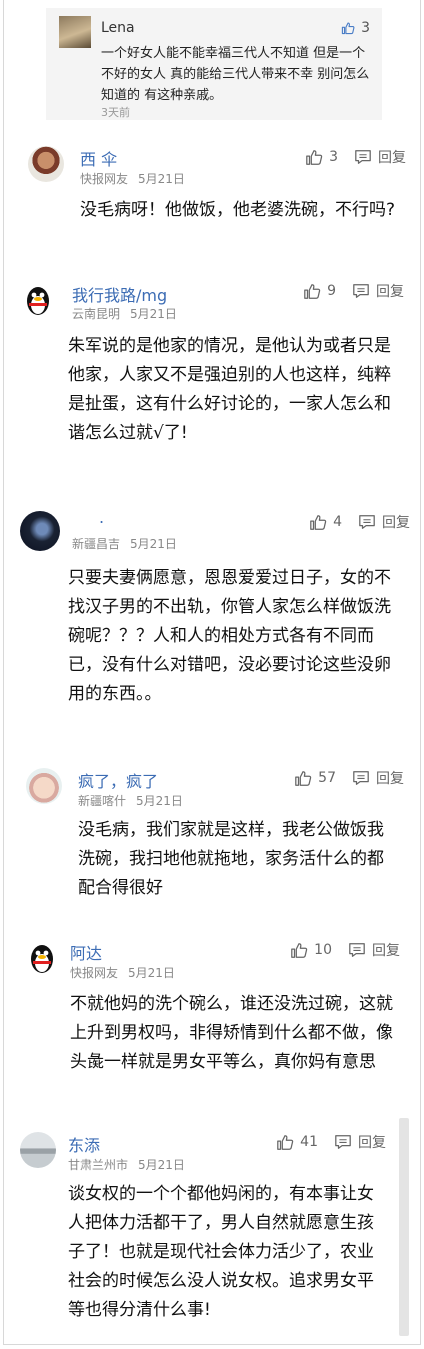 Image resolution: width=424 pixels, height=1349 pixels. I want to click on scrollbar, so click(404, 1227).